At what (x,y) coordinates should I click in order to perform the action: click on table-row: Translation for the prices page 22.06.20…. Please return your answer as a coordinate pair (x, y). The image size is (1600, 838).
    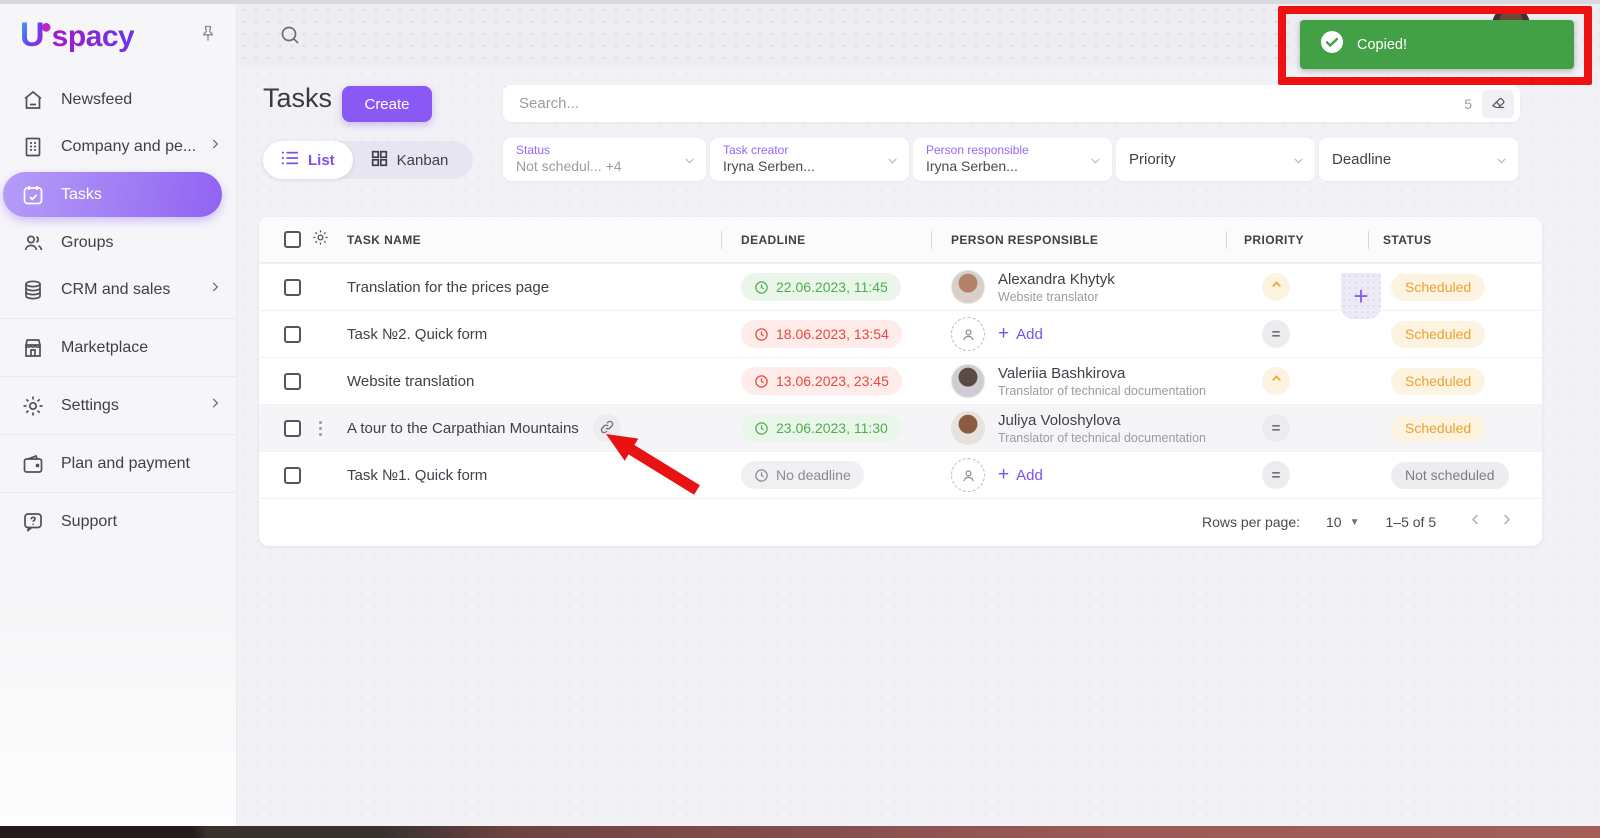
    Looking at the image, I should click on (900, 291).